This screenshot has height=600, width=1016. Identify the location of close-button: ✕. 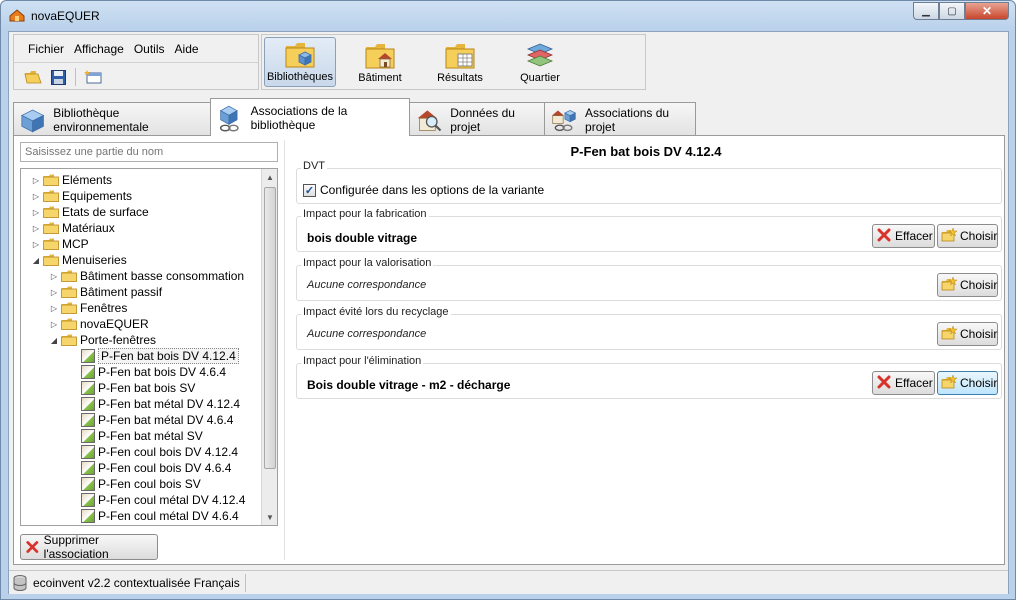
(987, 11).